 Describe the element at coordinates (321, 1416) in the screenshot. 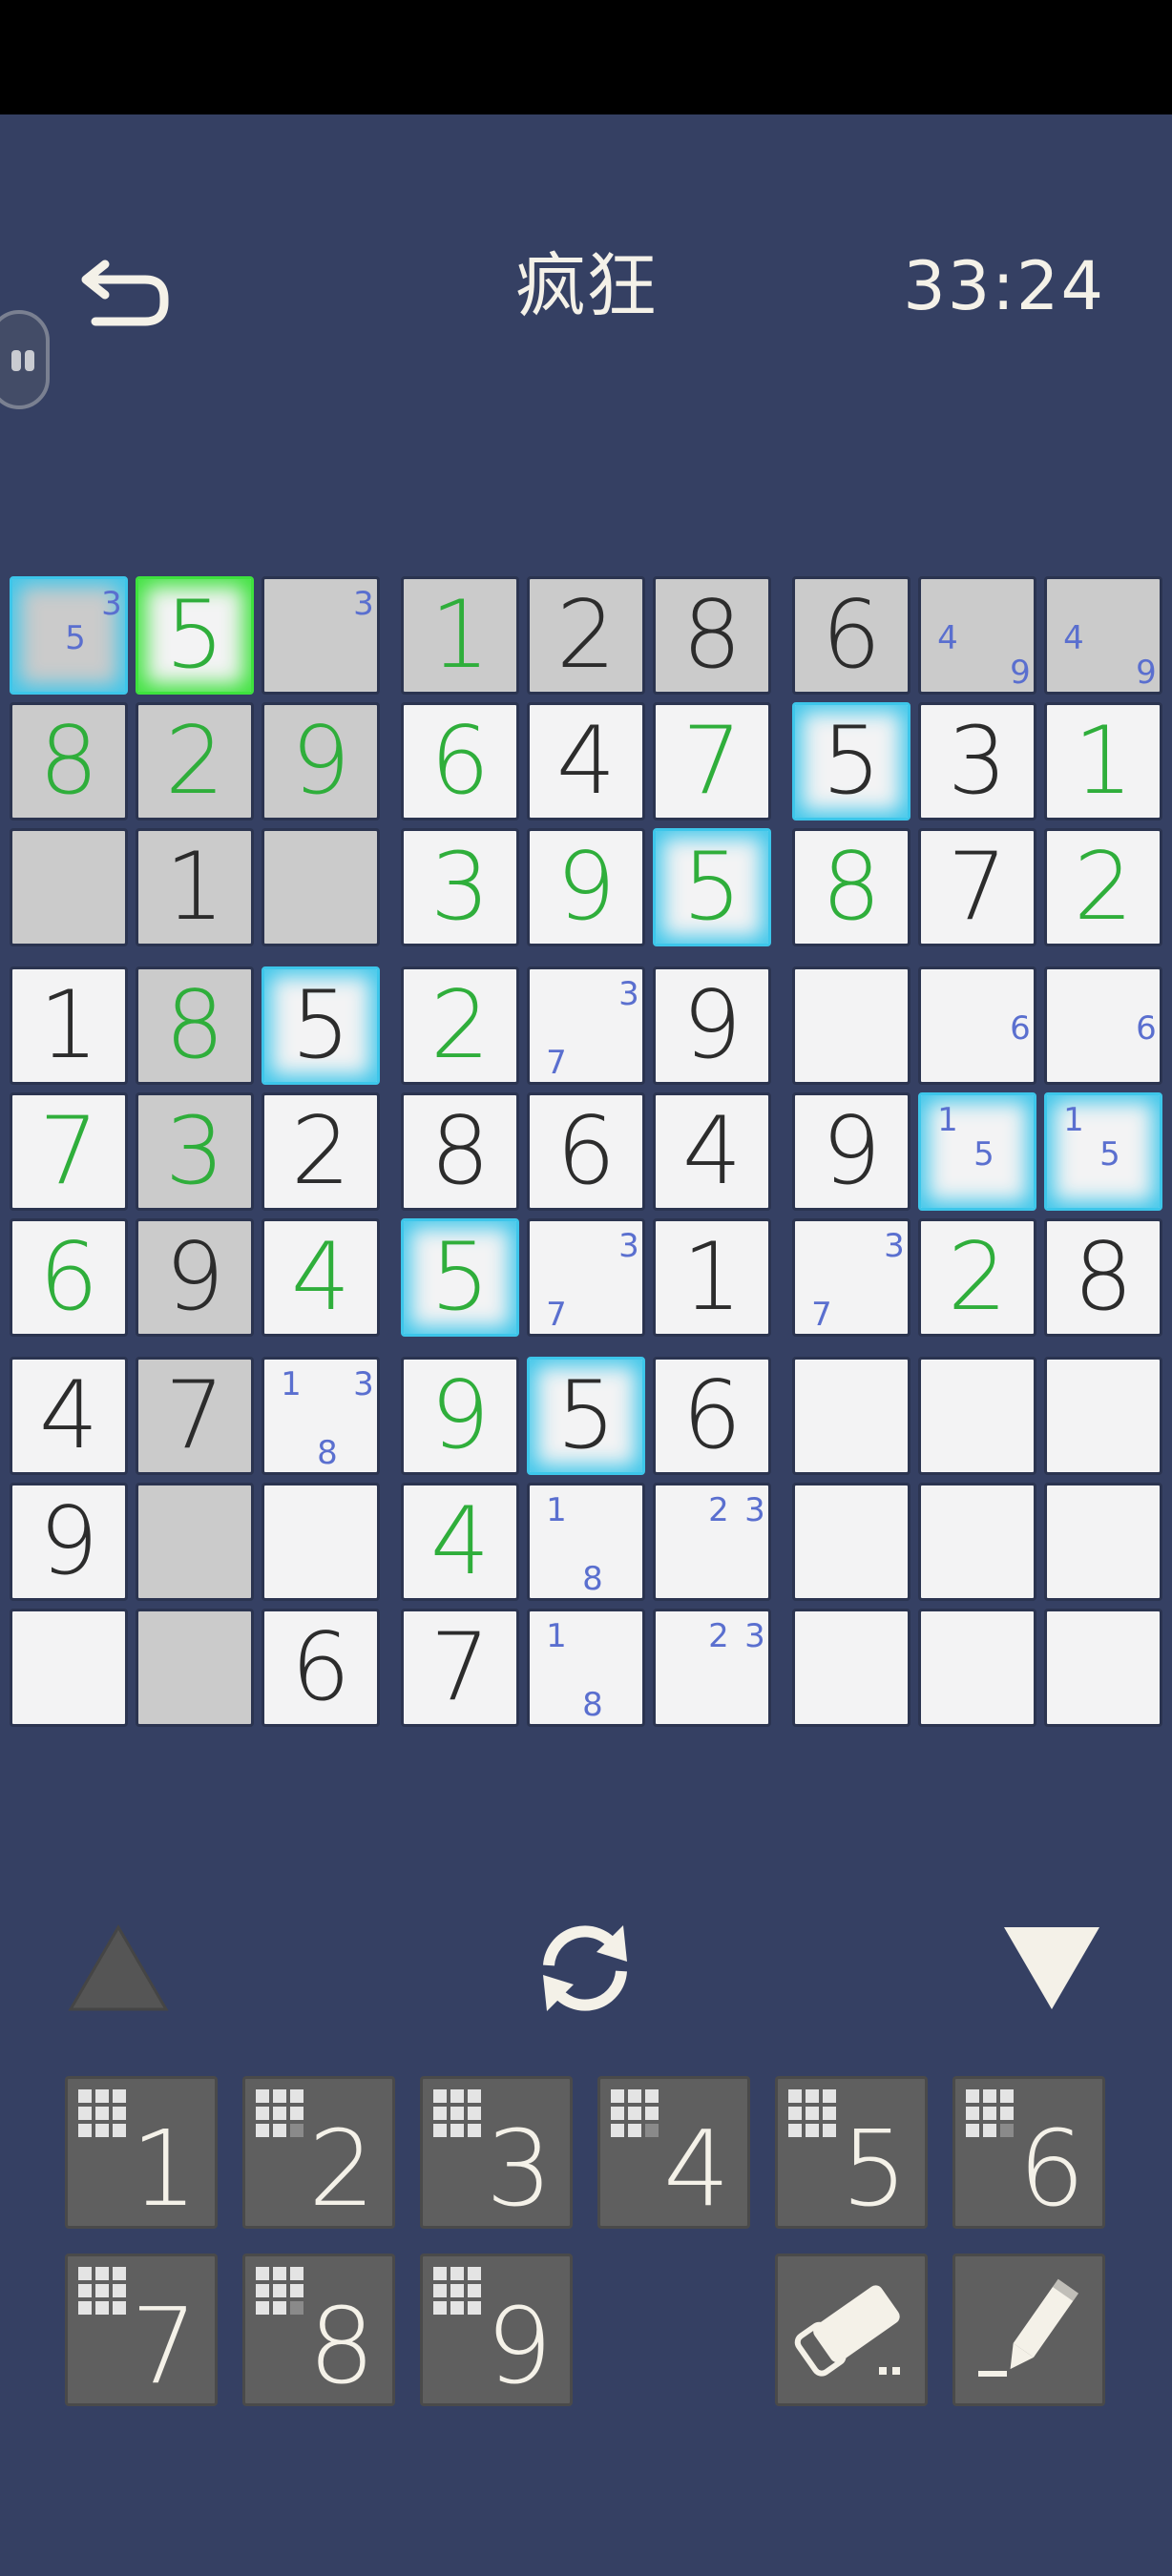

I see `sudoku-cell: 1 38` at that location.